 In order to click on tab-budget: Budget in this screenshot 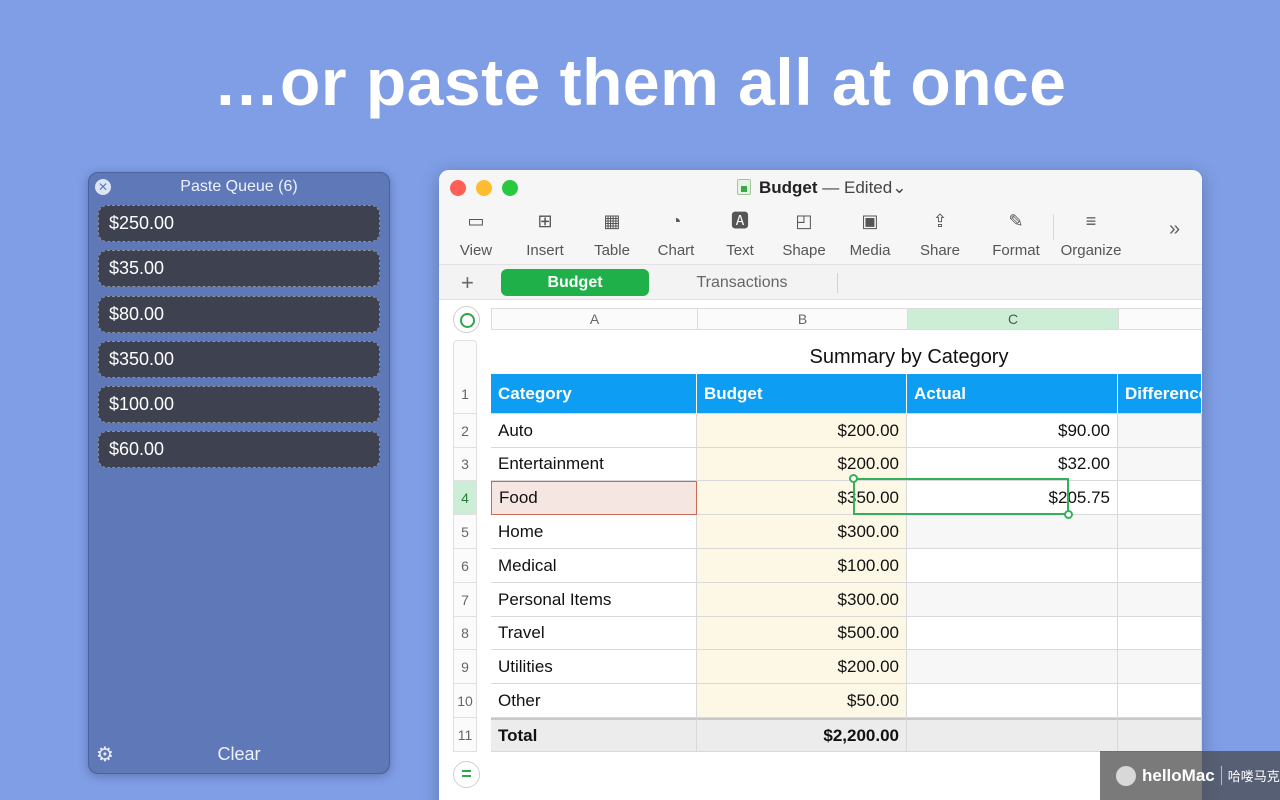, I will do `click(575, 282)`.